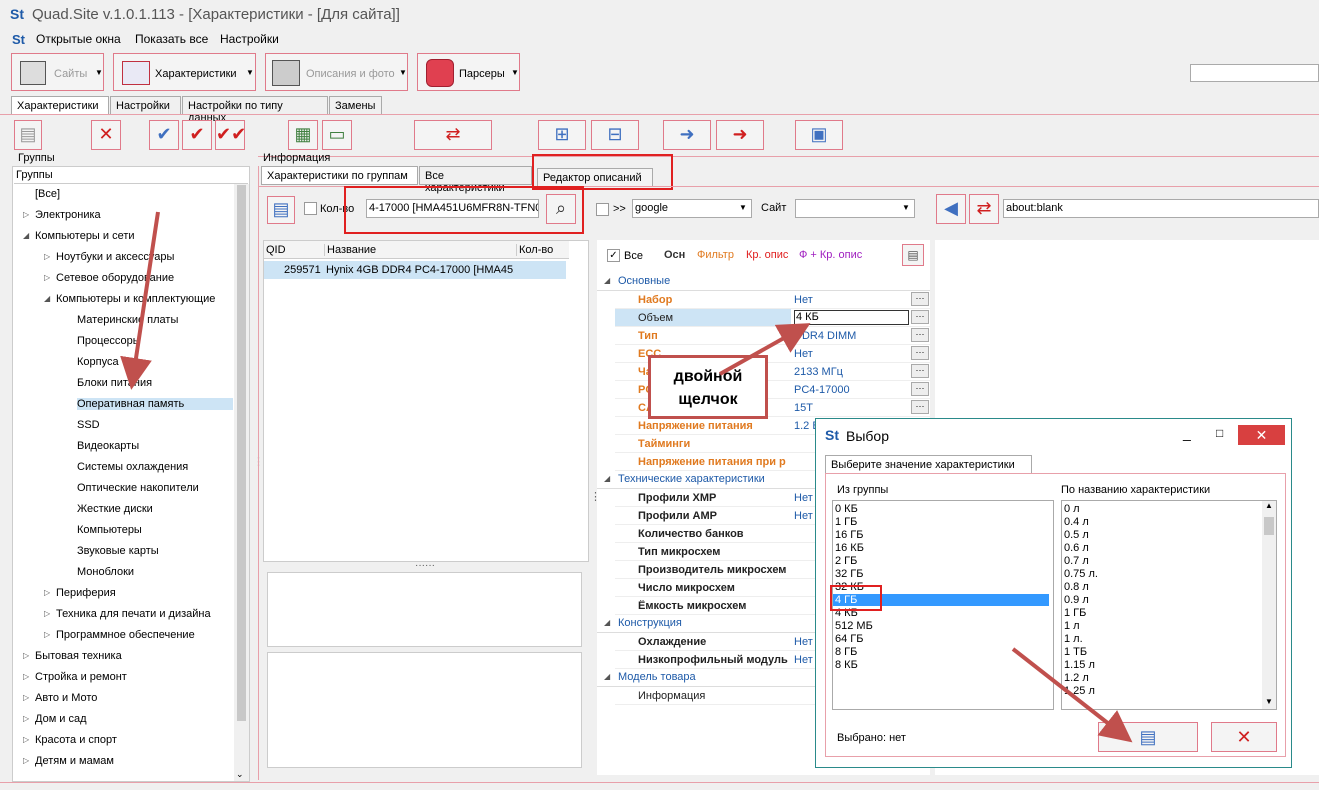 The height and width of the screenshot is (790, 1319). What do you see at coordinates (1079, 691) in the screenshot?
I see `list-item: 1.25 л` at bounding box center [1079, 691].